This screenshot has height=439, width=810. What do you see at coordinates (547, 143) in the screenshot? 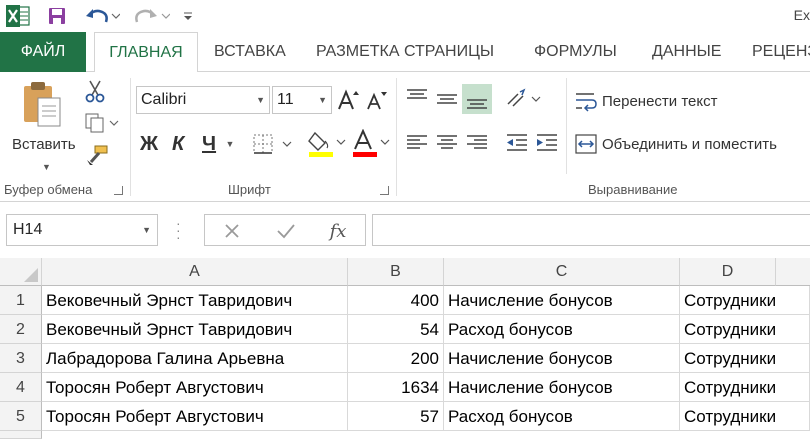
I see `increase-indent-icon` at bounding box center [547, 143].